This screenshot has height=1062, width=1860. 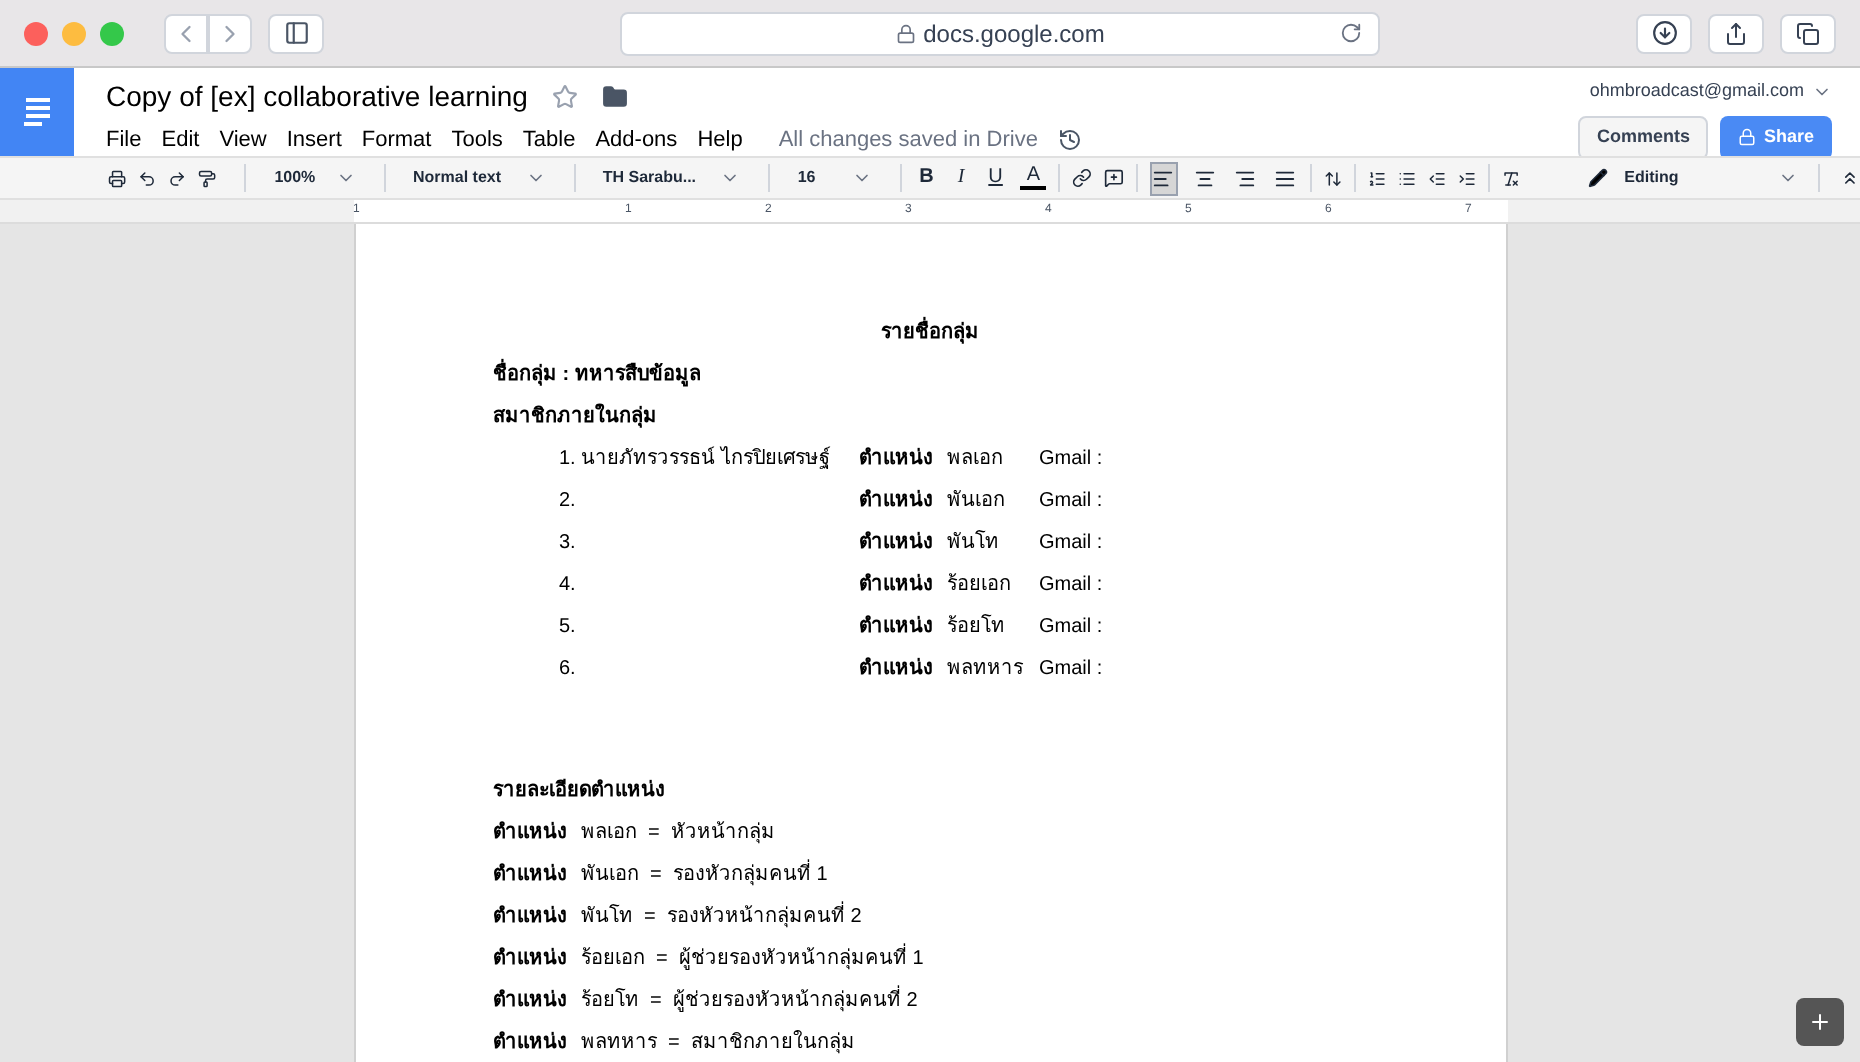 What do you see at coordinates (147, 178) in the screenshot?
I see `undo-icon` at bounding box center [147, 178].